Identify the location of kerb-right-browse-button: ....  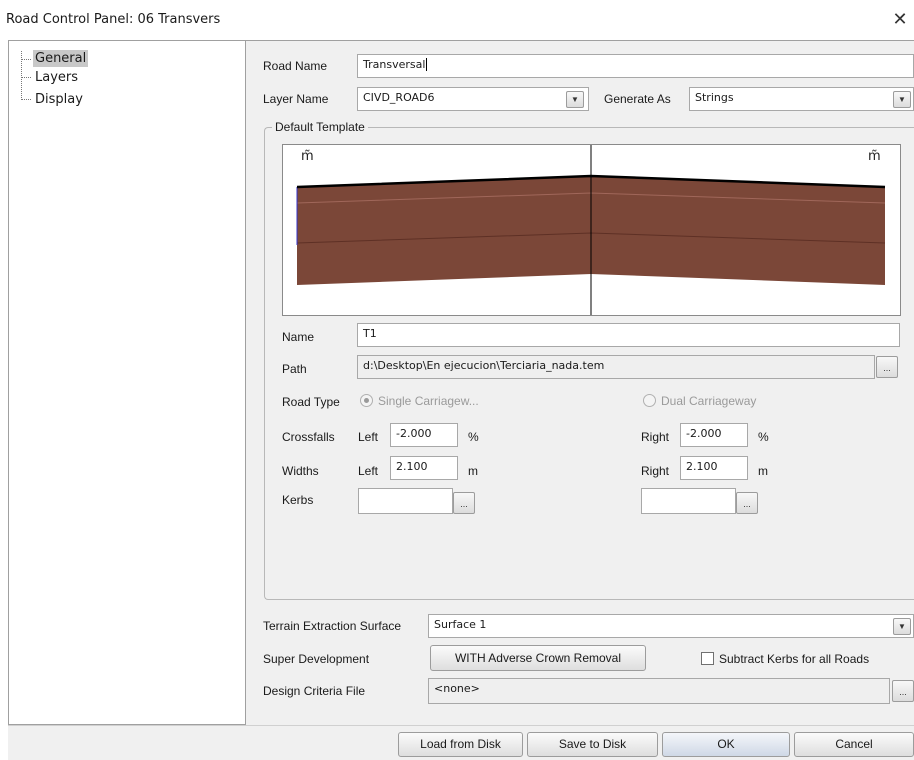
(747, 503).